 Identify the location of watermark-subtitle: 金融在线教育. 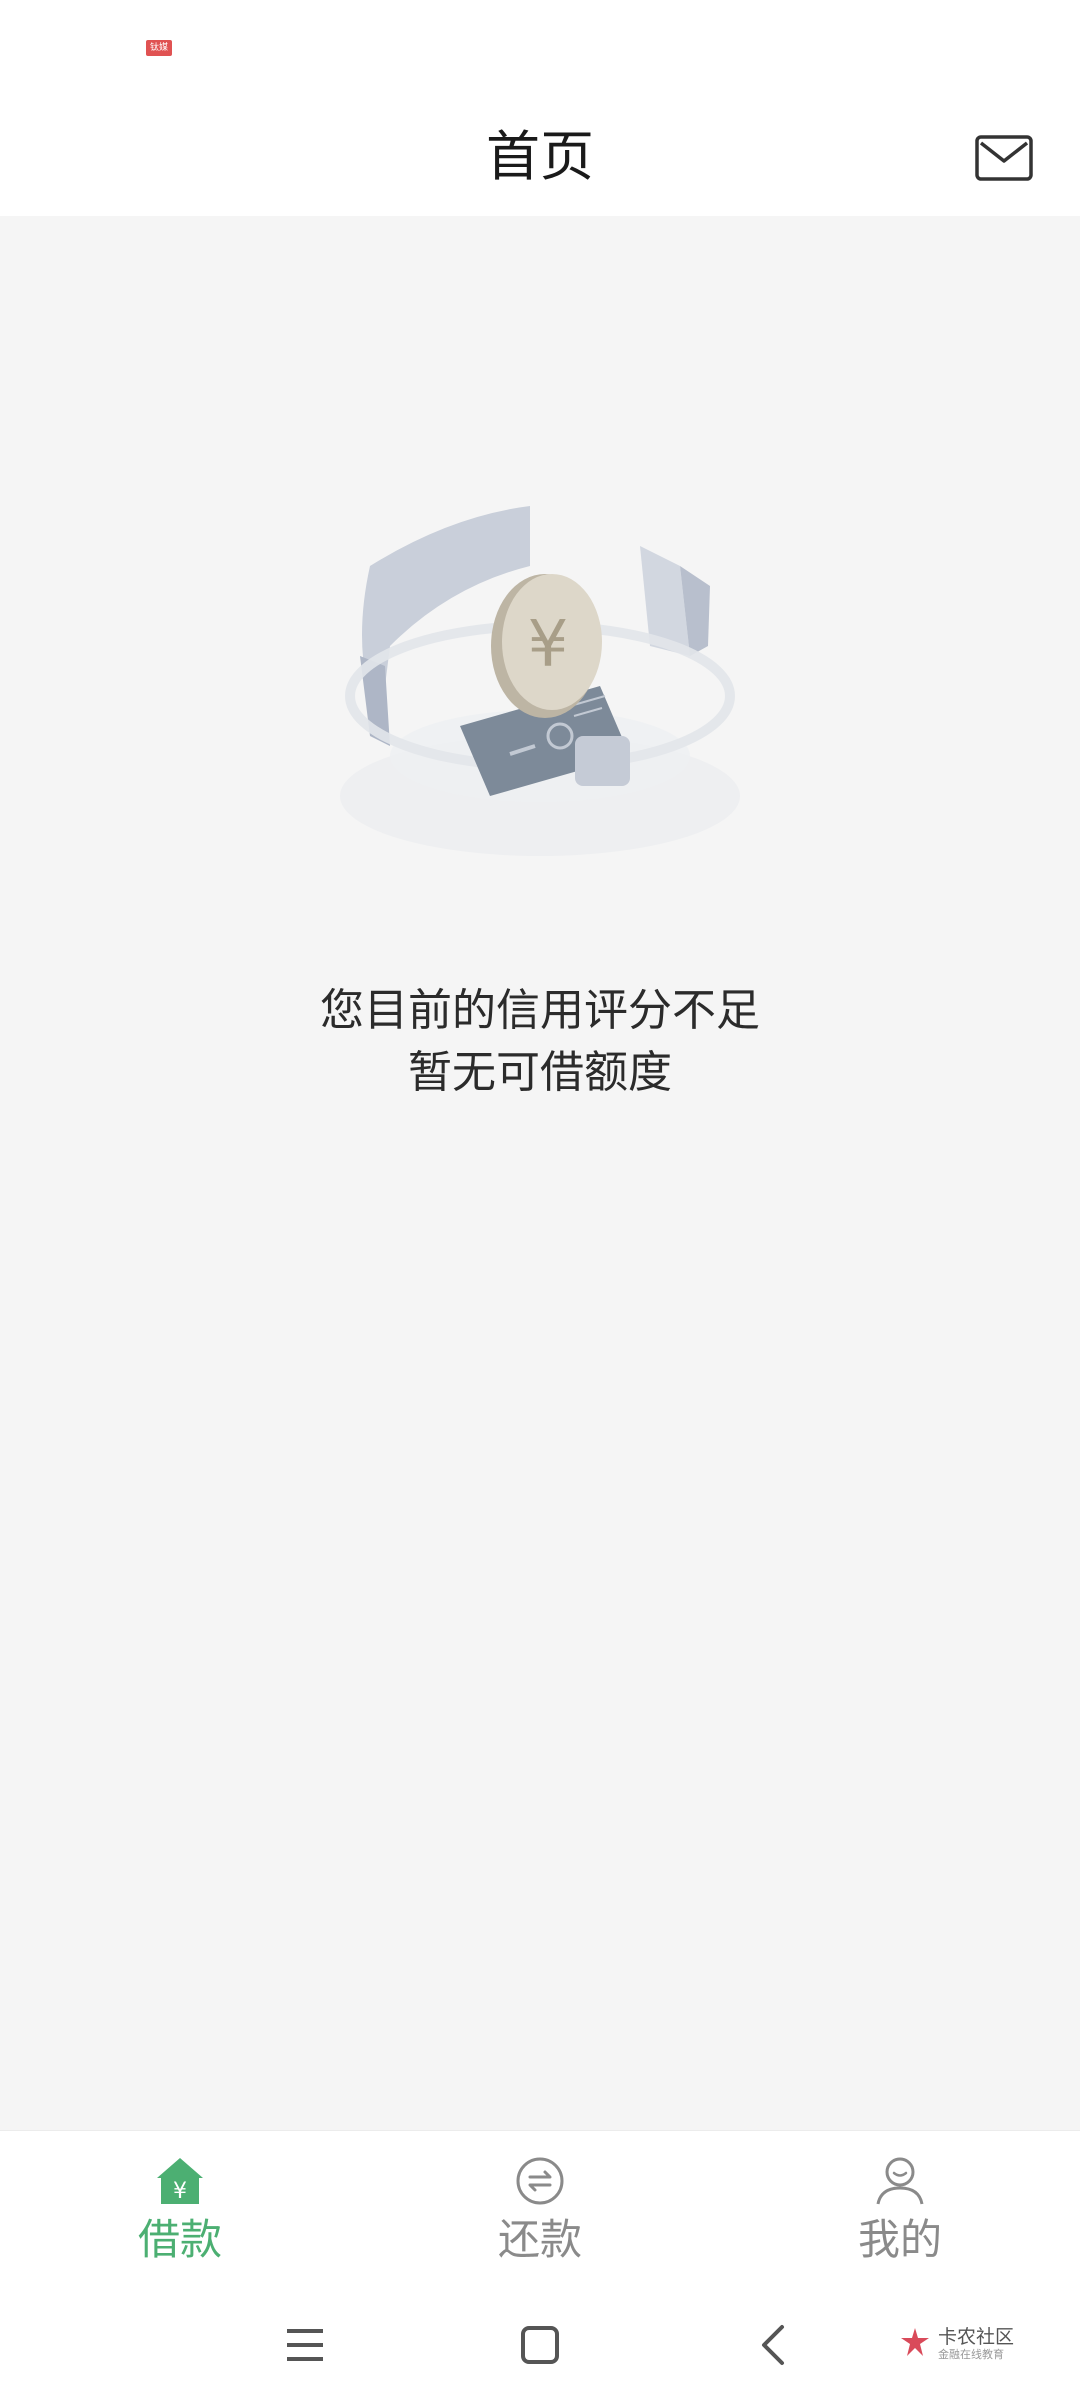
(971, 2354).